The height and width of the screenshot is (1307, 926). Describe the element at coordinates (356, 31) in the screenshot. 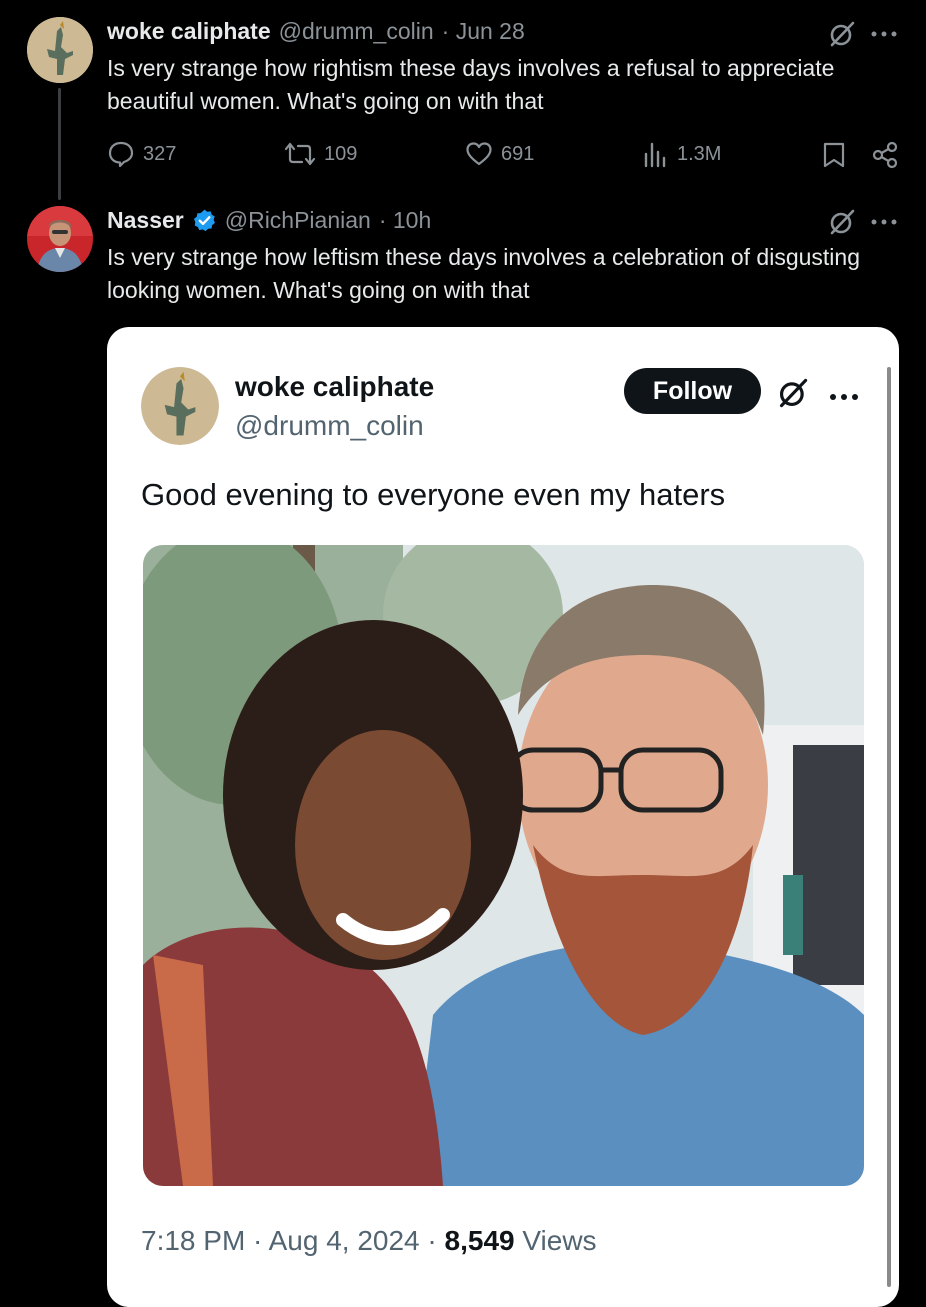

I see `author-handle: @drumm_colin` at that location.